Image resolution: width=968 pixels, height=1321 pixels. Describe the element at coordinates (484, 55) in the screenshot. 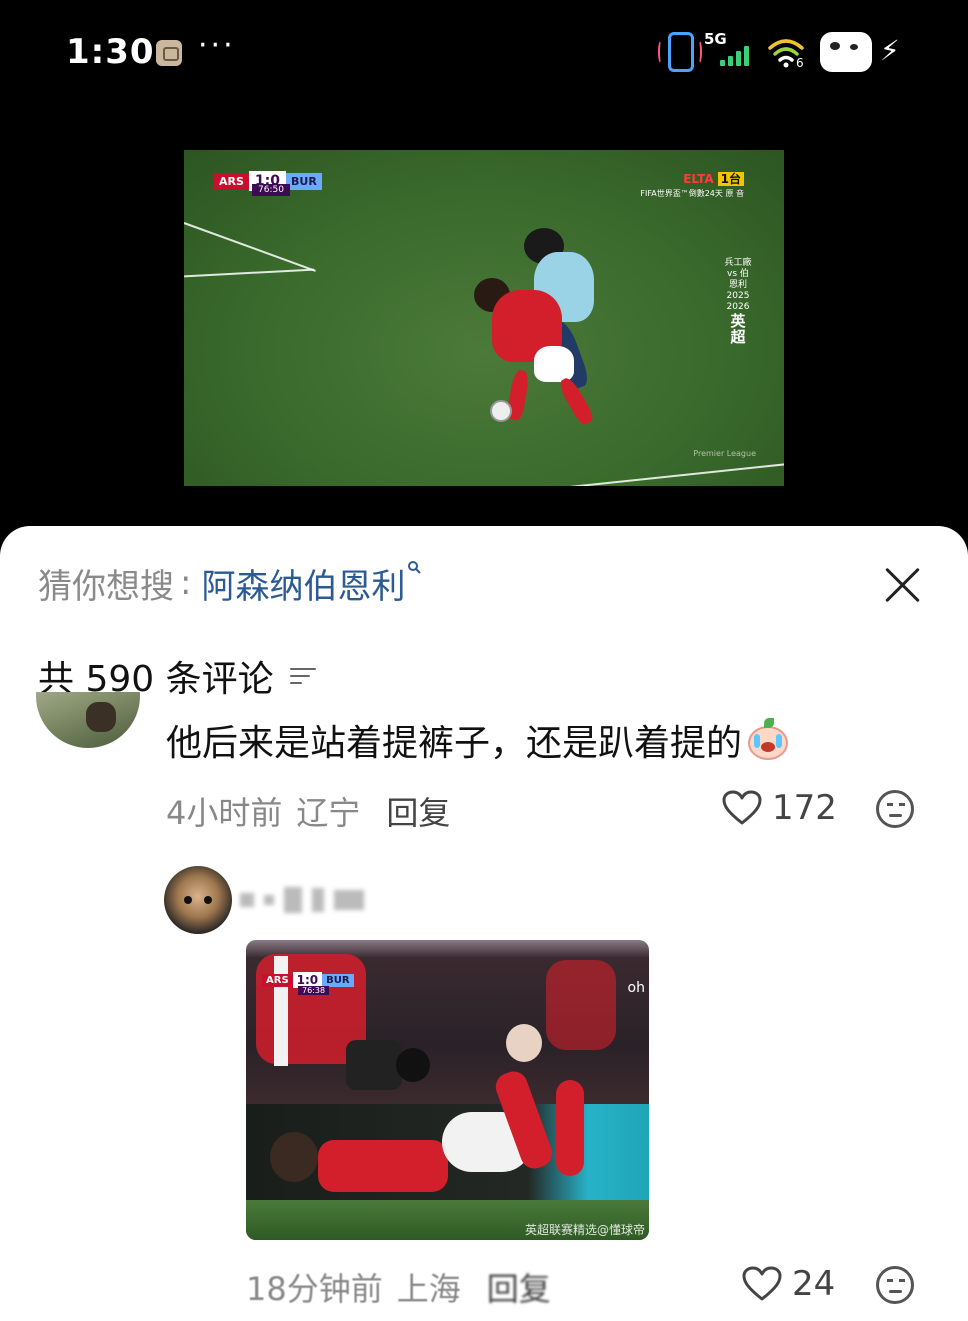

I see `status-bar: 1:30 ··· 5G 6 ⚡` at that location.